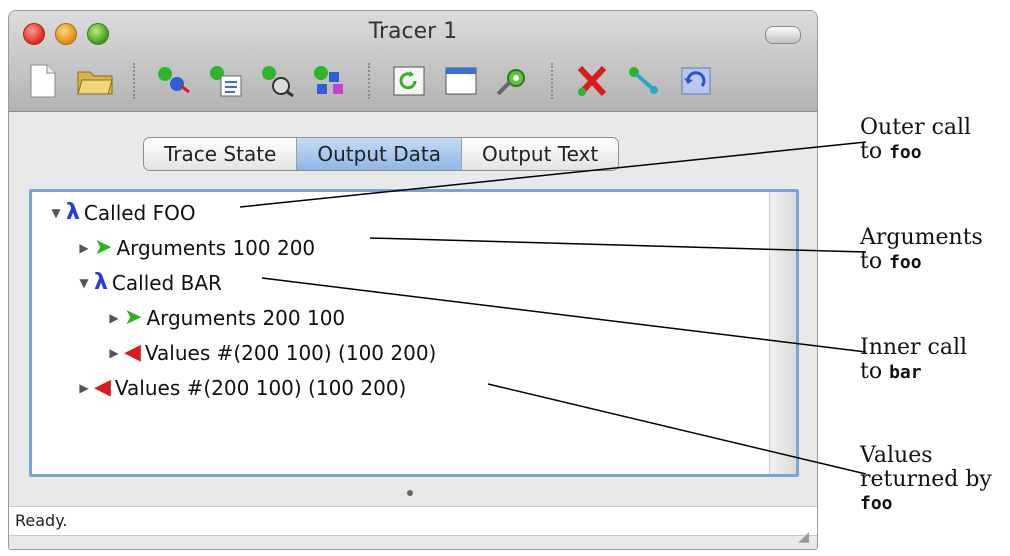 The height and width of the screenshot is (556, 1010). I want to click on annotation-values: Values returned by foo, so click(926, 480).